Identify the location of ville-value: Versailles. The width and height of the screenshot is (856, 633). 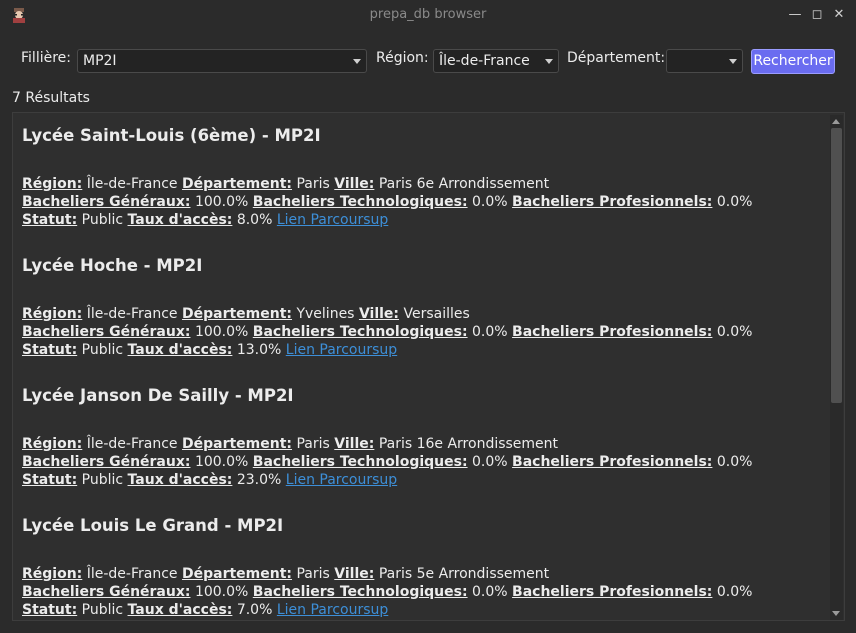
(436, 314).